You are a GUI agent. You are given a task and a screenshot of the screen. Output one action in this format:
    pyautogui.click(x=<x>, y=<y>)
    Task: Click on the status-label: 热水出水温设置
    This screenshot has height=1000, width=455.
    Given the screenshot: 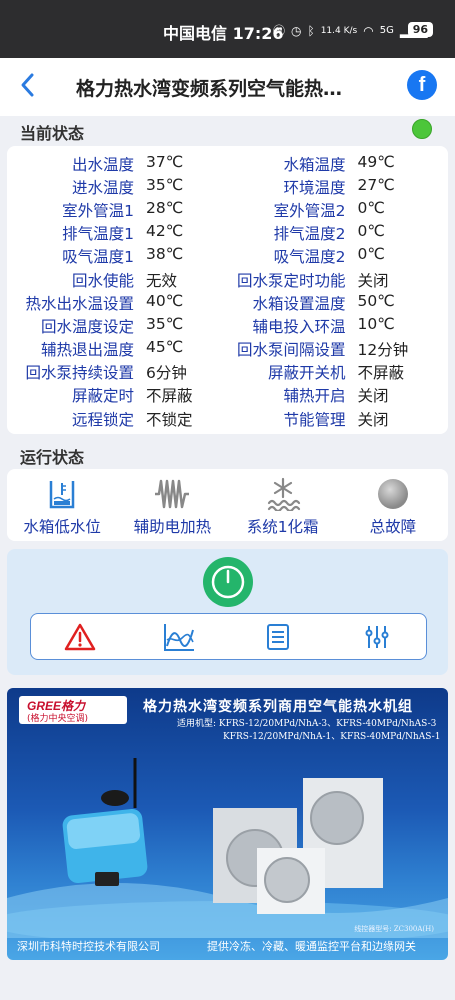 What is the action you would take?
    pyautogui.click(x=79, y=303)
    